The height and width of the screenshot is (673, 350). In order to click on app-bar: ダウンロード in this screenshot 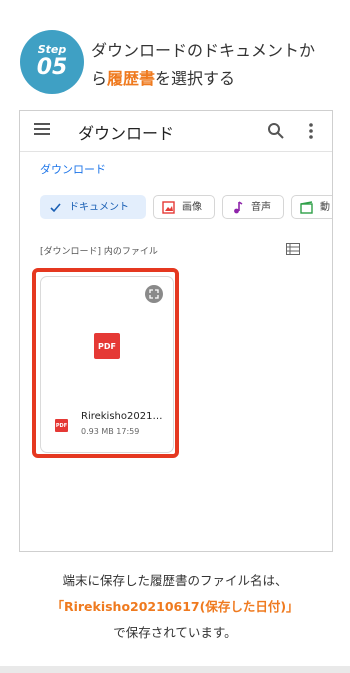, I will do `click(176, 131)`.